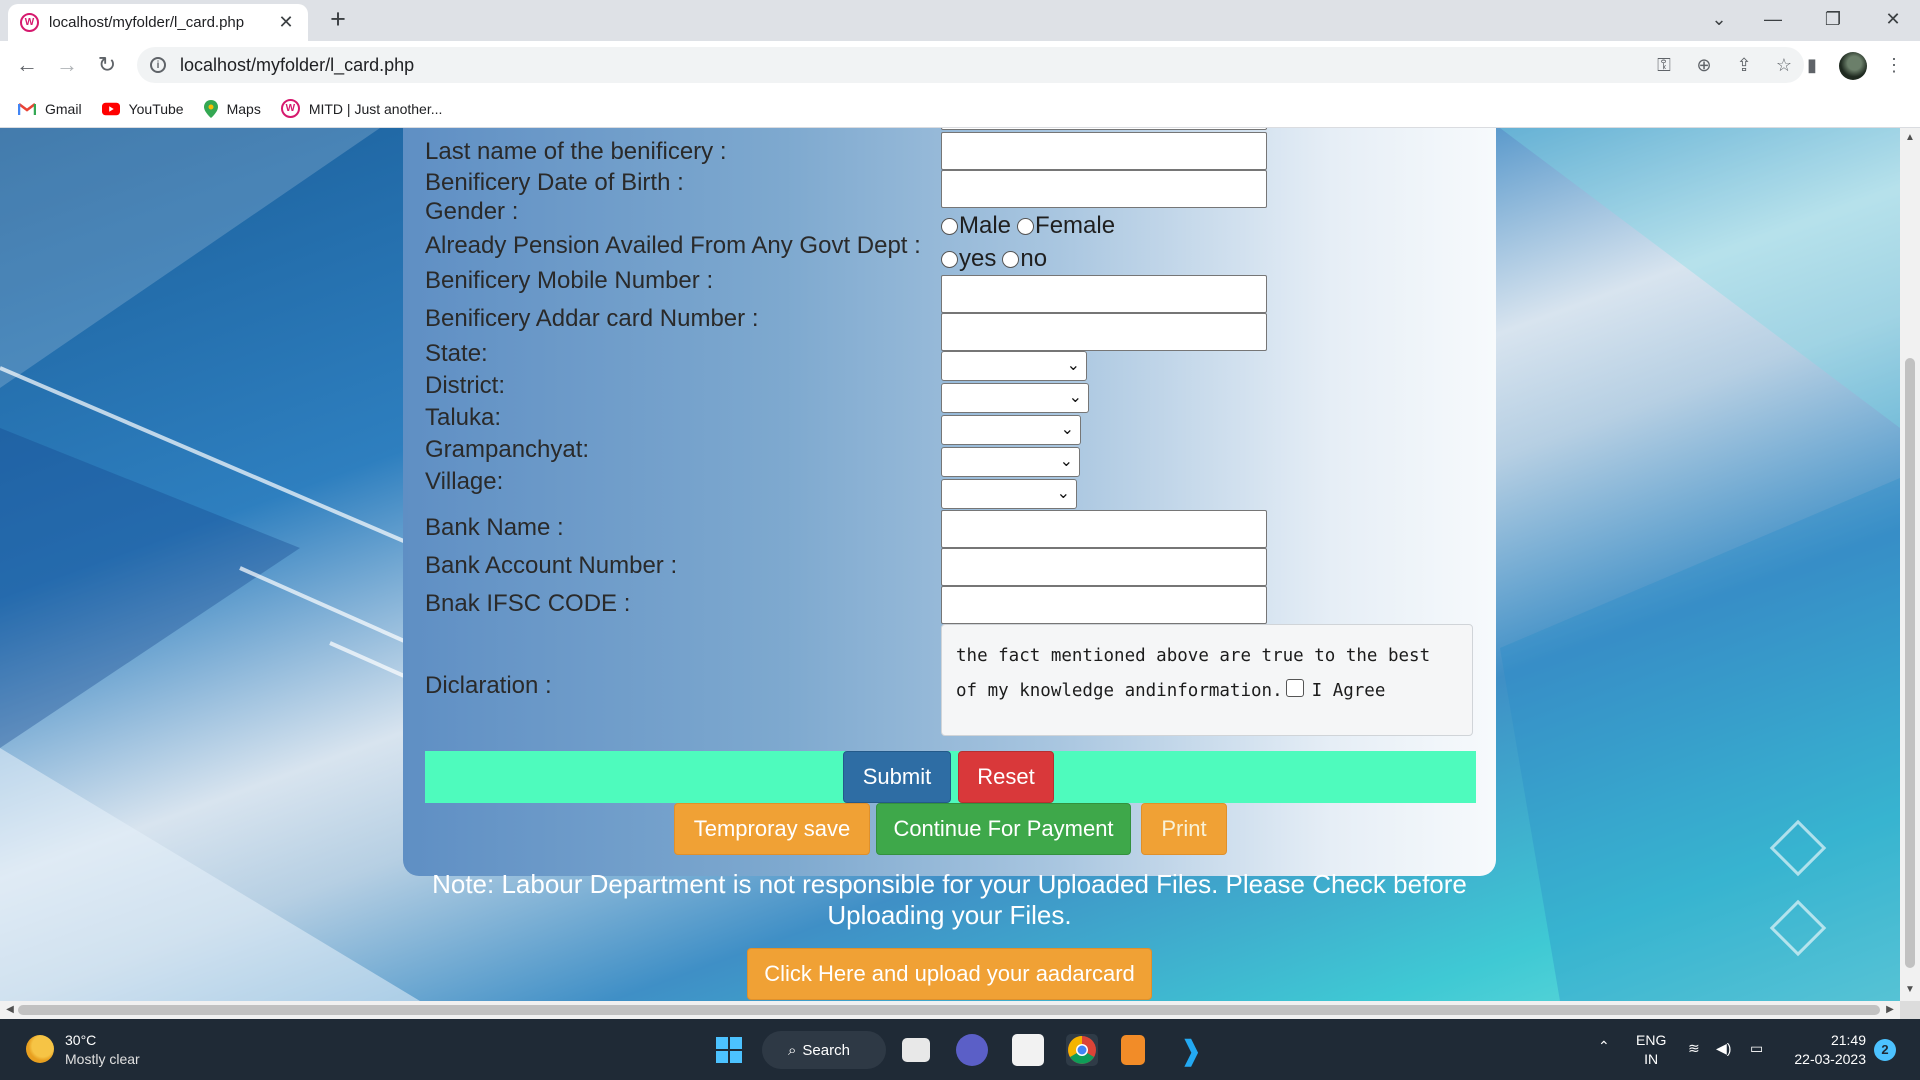 Image resolution: width=1920 pixels, height=1080 pixels. What do you see at coordinates (147, 22) in the screenshot?
I see `tab-title: localhost/myfolder/l_card.php` at bounding box center [147, 22].